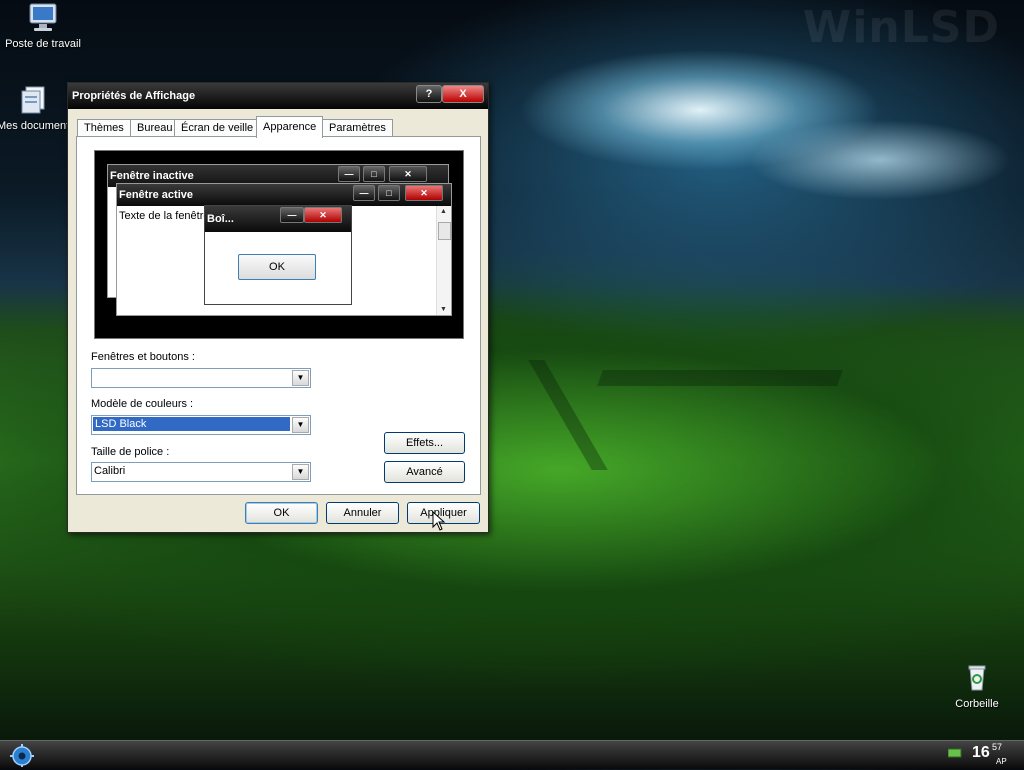 This screenshot has height=770, width=1024. What do you see at coordinates (142, 404) in the screenshot?
I see `color-scheme-label: Modèle de couleurs :` at bounding box center [142, 404].